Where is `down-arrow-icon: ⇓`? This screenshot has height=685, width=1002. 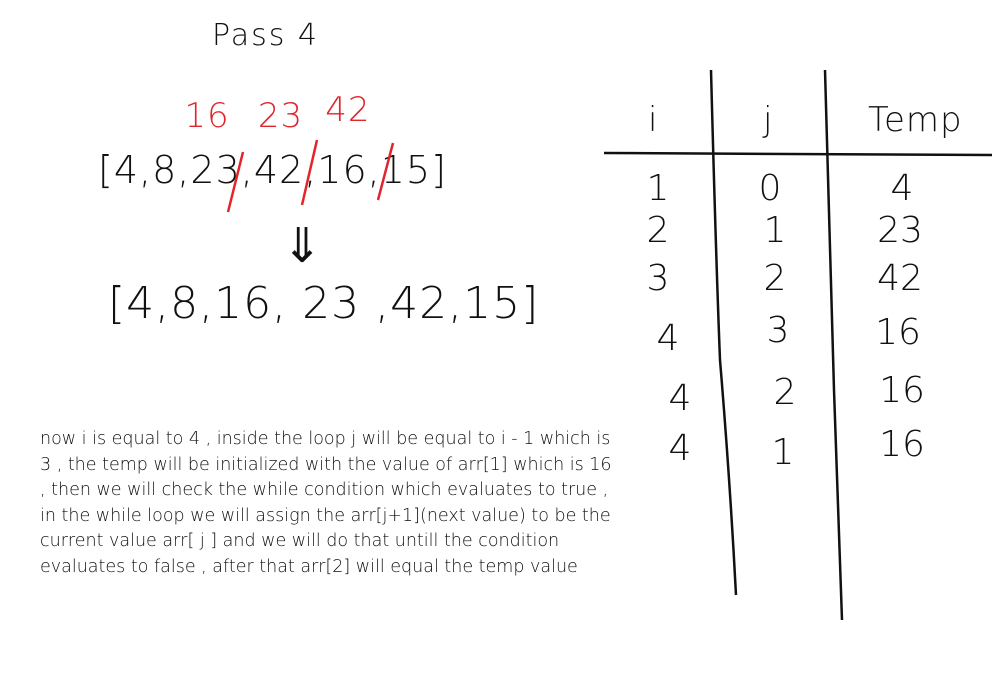
down-arrow-icon: ⇓ is located at coordinates (302, 246).